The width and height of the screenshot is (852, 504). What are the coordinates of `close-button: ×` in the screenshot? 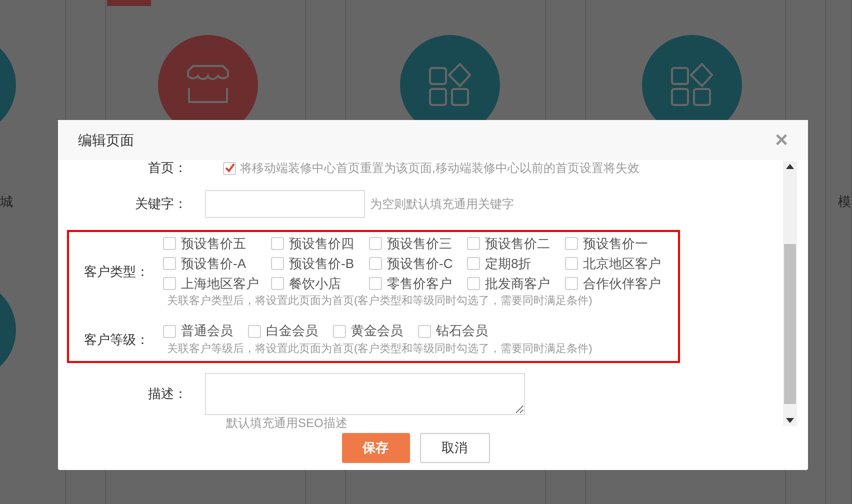 It's located at (781, 140).